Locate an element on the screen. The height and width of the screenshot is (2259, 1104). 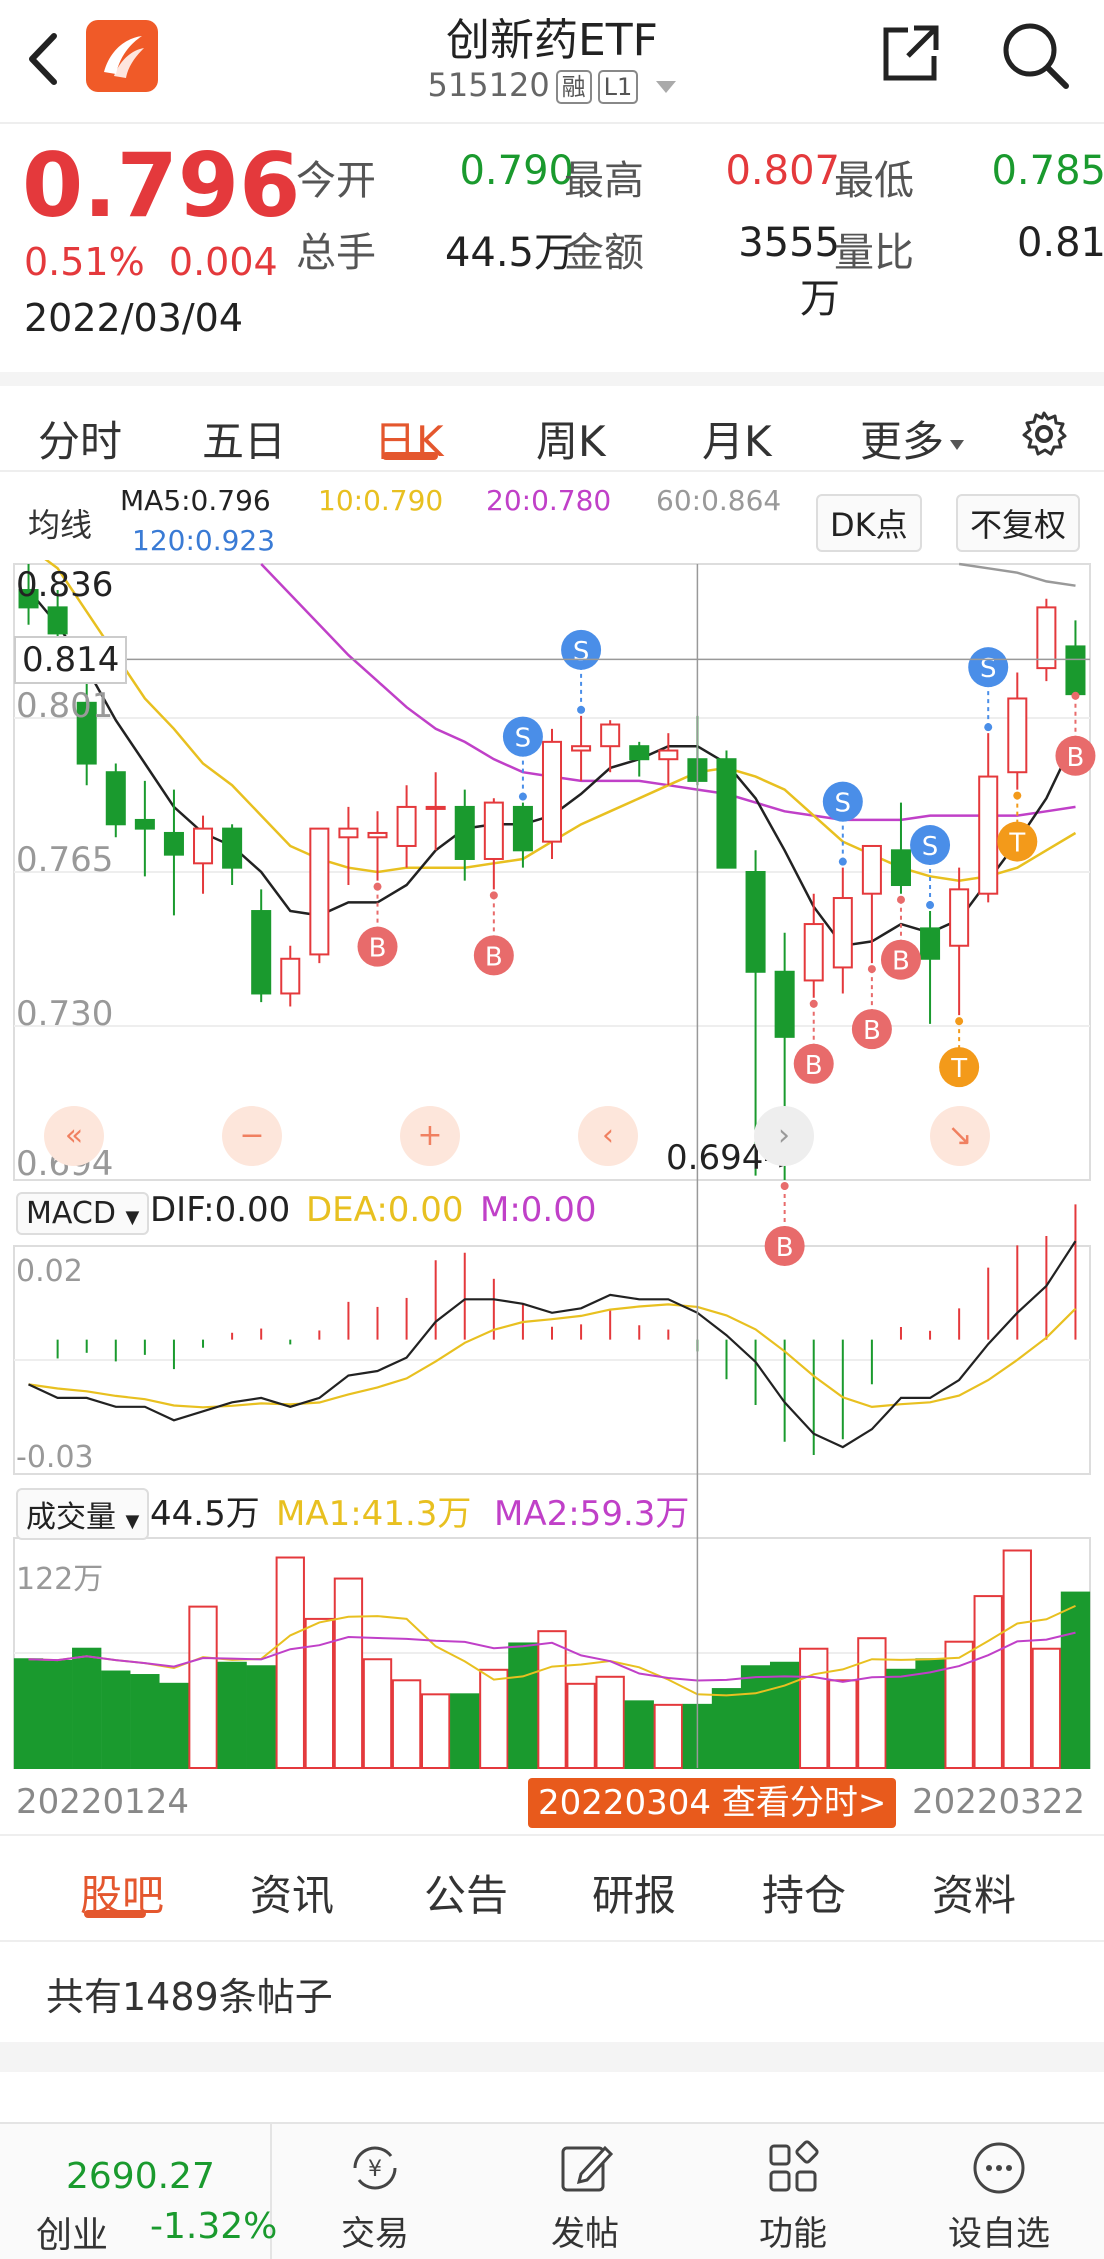
tab-intraday: 分时 is located at coordinates (80, 438).